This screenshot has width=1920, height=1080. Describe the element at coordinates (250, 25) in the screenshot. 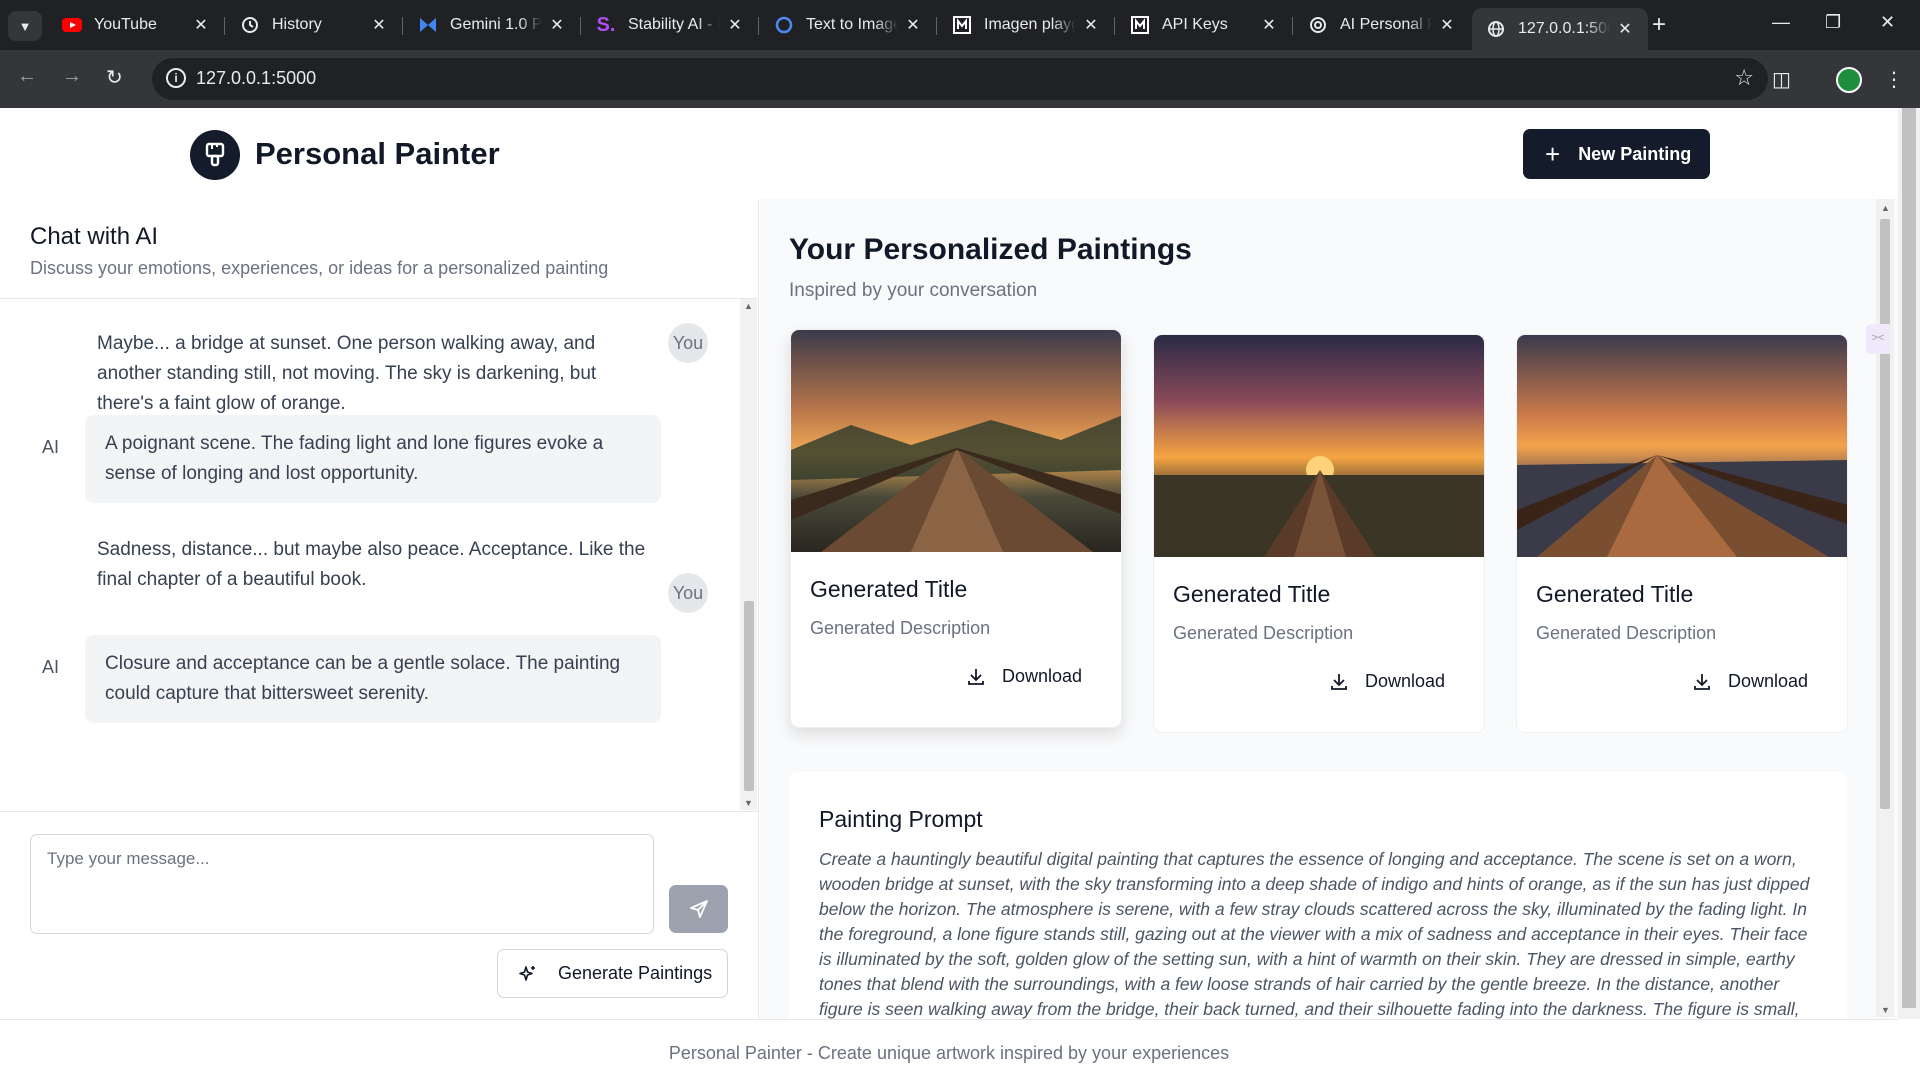

I see `history-icon` at that location.